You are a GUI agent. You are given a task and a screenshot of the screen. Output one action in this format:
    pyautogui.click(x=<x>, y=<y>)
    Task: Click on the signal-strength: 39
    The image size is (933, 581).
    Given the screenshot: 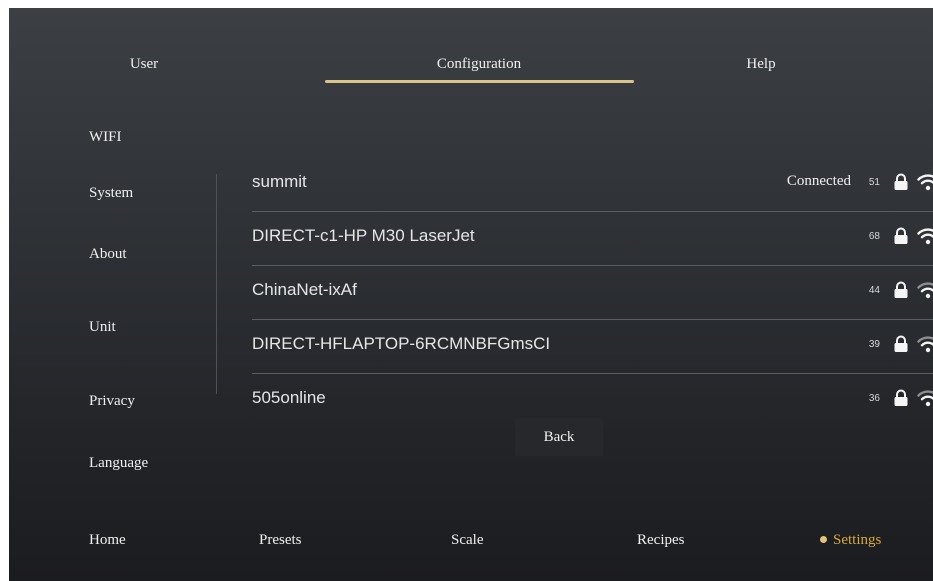 What is the action you would take?
    pyautogui.click(x=874, y=344)
    